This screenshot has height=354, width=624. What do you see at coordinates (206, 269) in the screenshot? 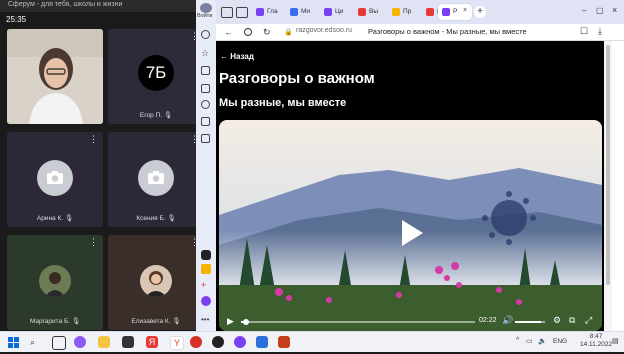
I see `mail-icon` at bounding box center [206, 269].